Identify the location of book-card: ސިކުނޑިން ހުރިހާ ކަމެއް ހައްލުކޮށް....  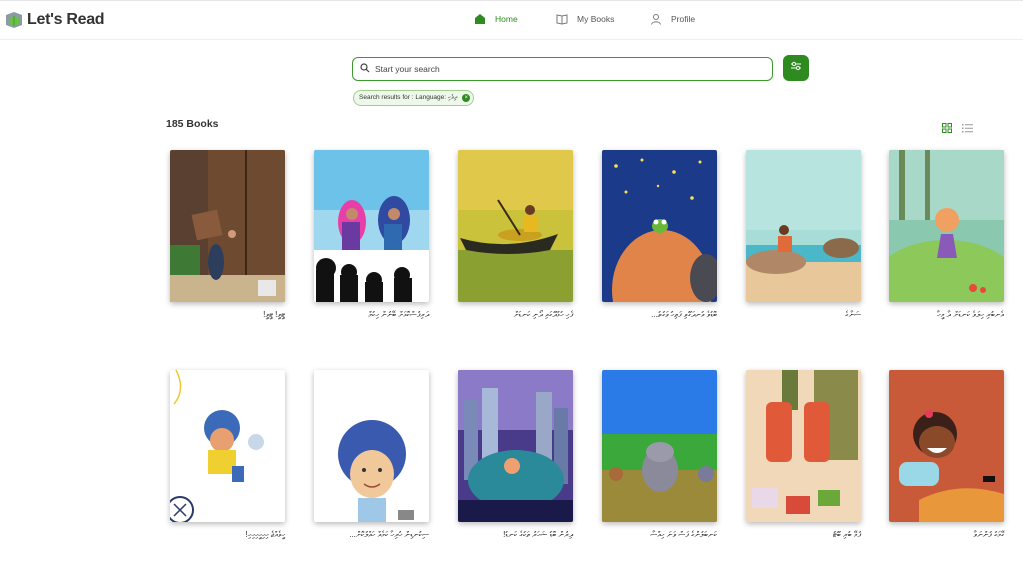
(371, 454).